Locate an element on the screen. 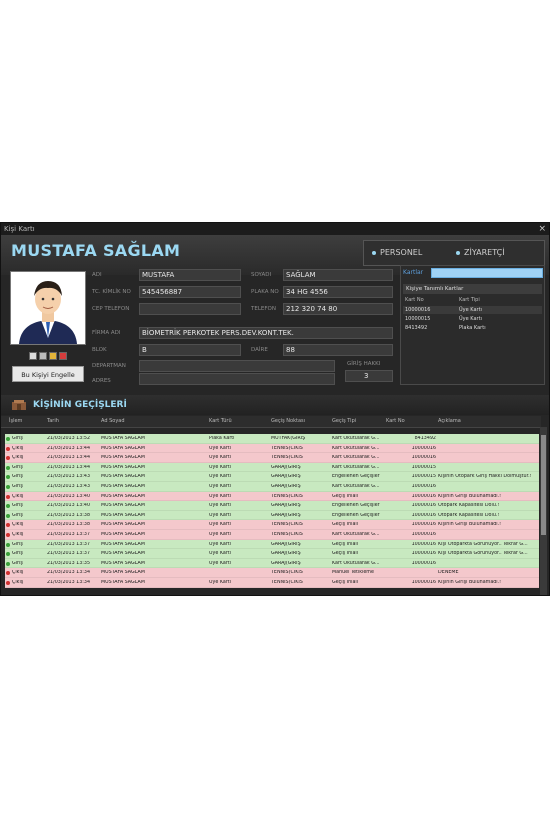 The image size is (550, 825). edit-icon is located at coordinates (43, 356).